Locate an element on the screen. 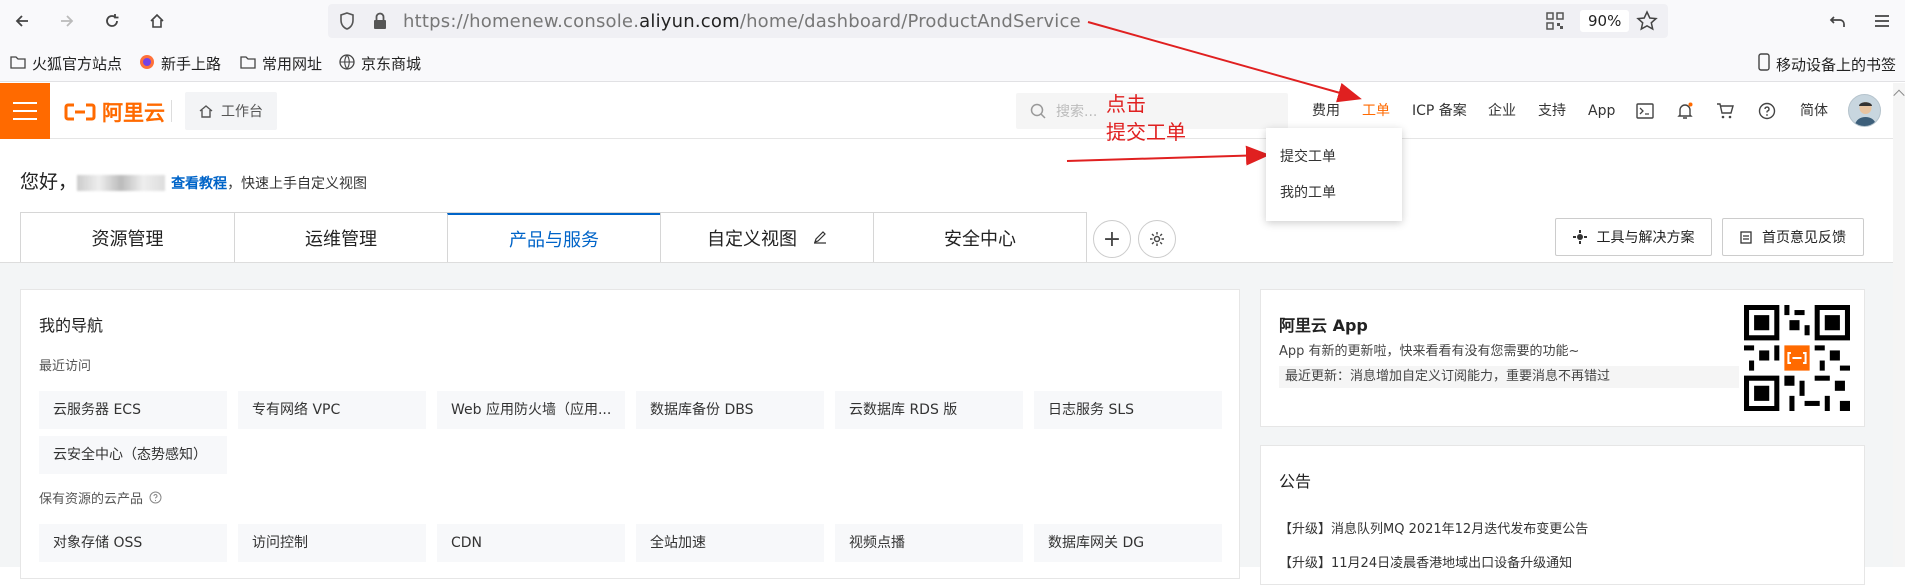 The width and height of the screenshot is (1905, 585). card-title: 公告 is located at coordinates (1295, 481).